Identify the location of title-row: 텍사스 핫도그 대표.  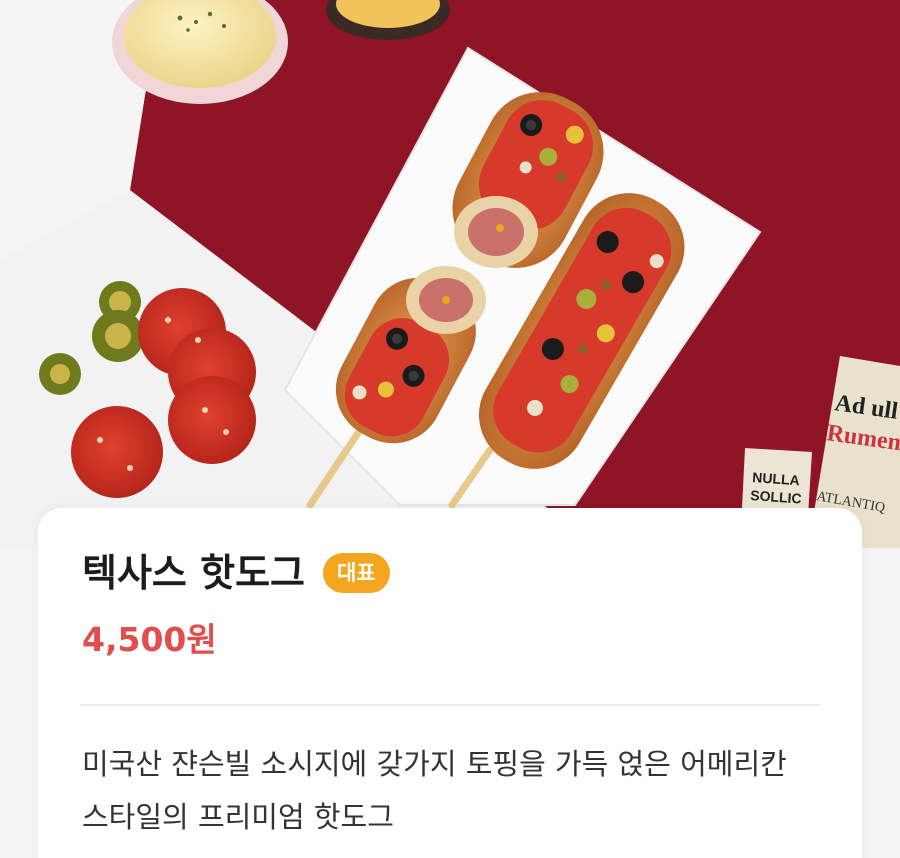
(236, 573).